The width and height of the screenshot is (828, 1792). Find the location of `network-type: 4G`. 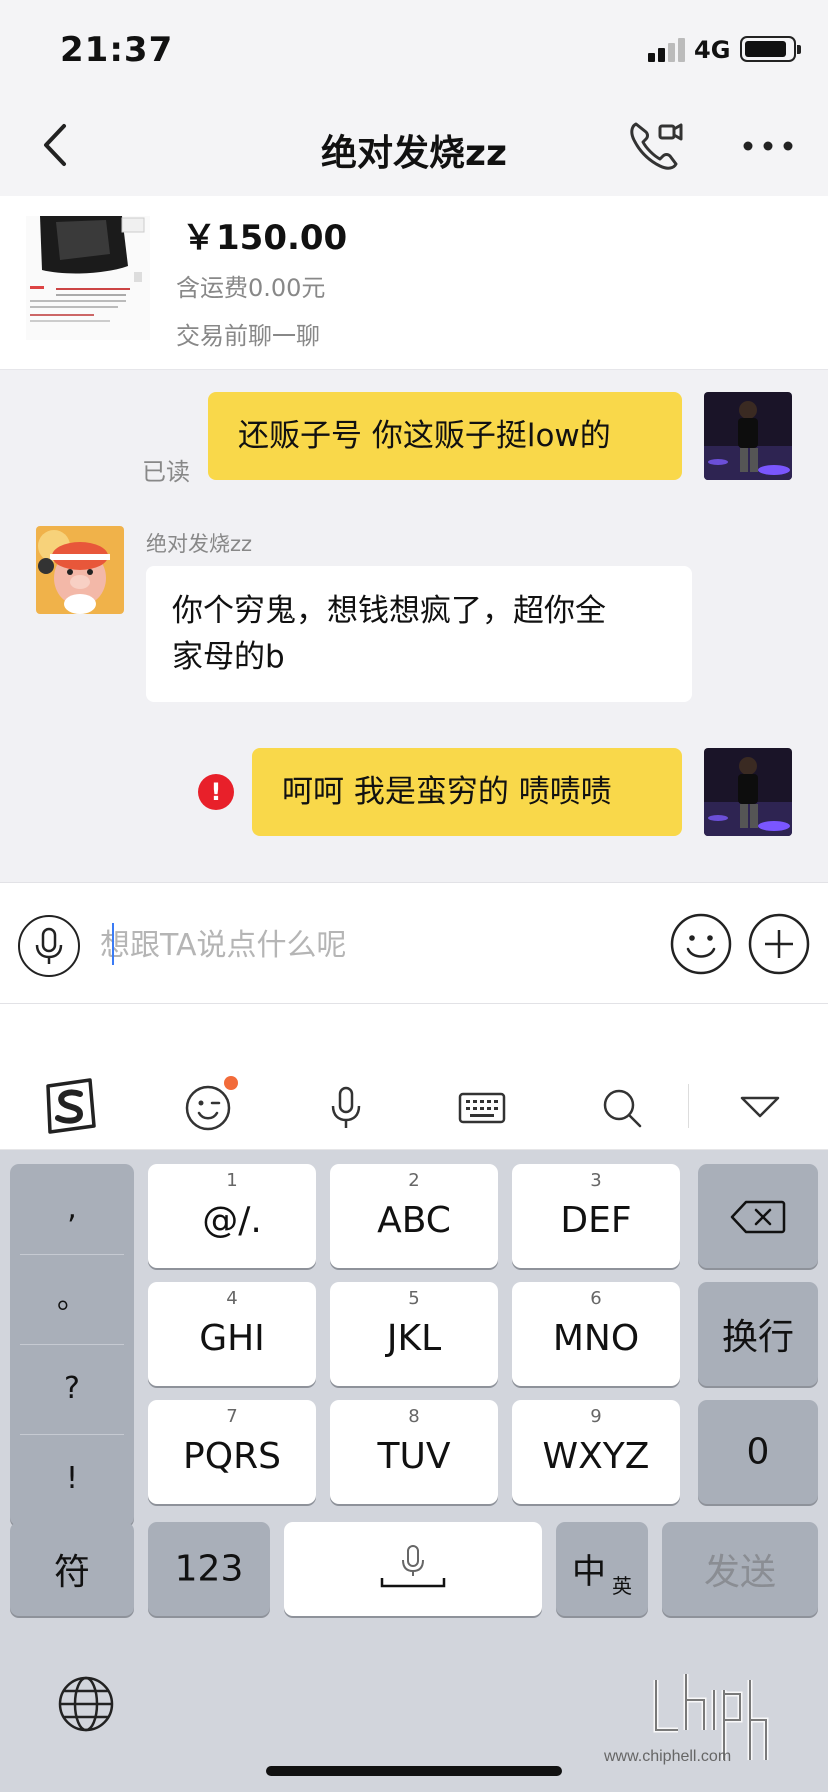

network-type: 4G is located at coordinates (712, 50).